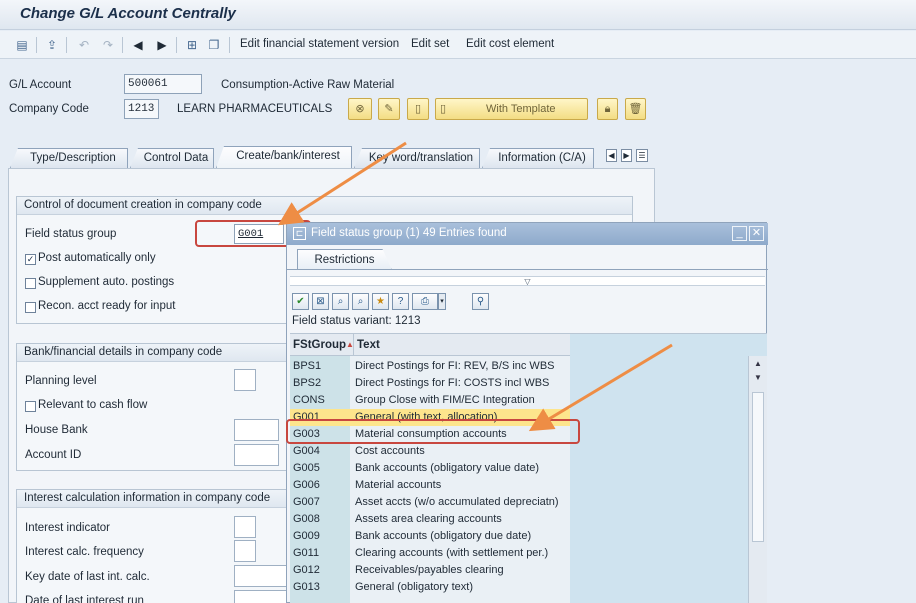  What do you see at coordinates (49, 109) in the screenshot?
I see `company-code-label: Company Code` at bounding box center [49, 109].